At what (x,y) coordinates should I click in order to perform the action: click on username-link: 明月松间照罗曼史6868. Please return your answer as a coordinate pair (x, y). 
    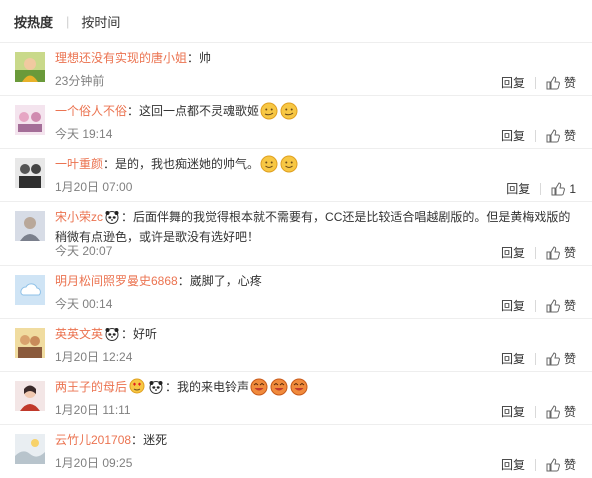
    Looking at the image, I should click on (116, 281).